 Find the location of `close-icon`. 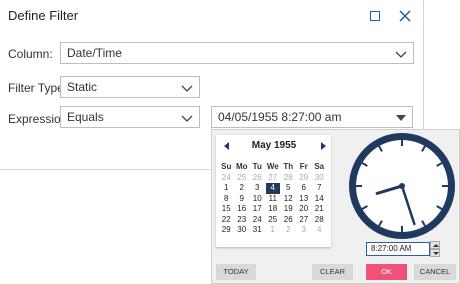

close-icon is located at coordinates (405, 16).